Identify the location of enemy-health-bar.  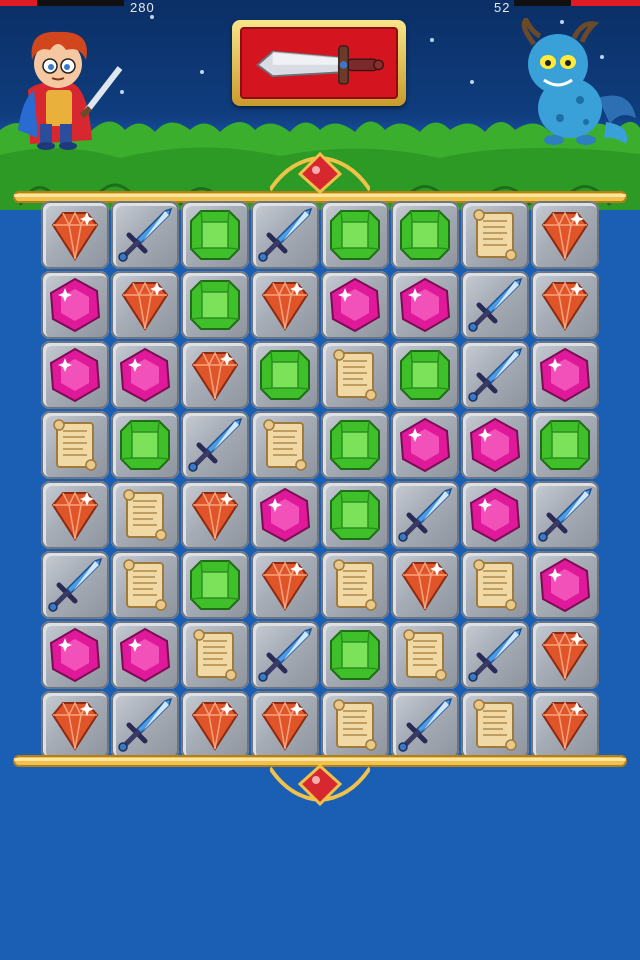
(577, 3).